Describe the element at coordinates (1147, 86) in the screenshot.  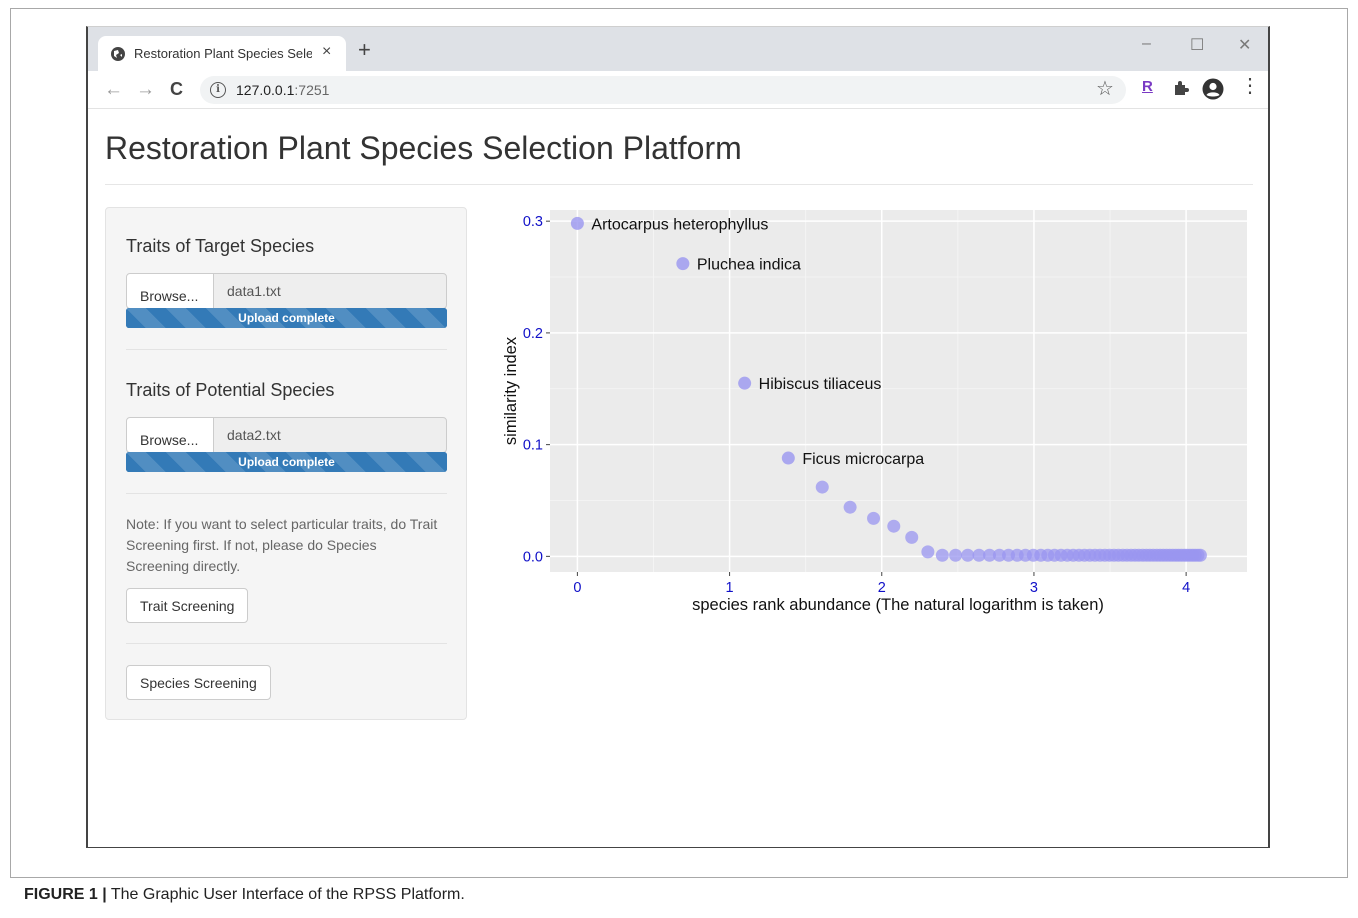
I see `r-extension-icon: R` at that location.